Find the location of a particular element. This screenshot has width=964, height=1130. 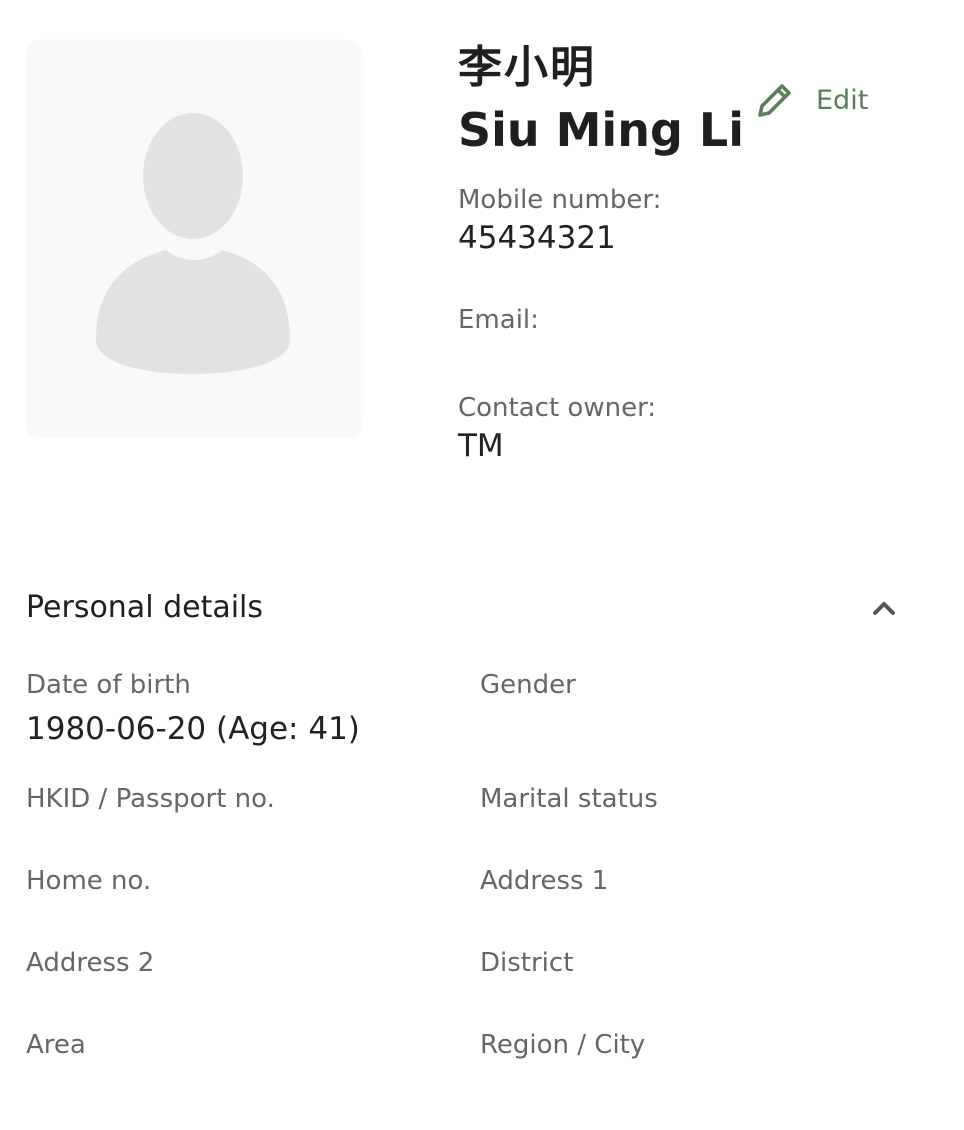

edit-button: Edit is located at coordinates (811, 100).